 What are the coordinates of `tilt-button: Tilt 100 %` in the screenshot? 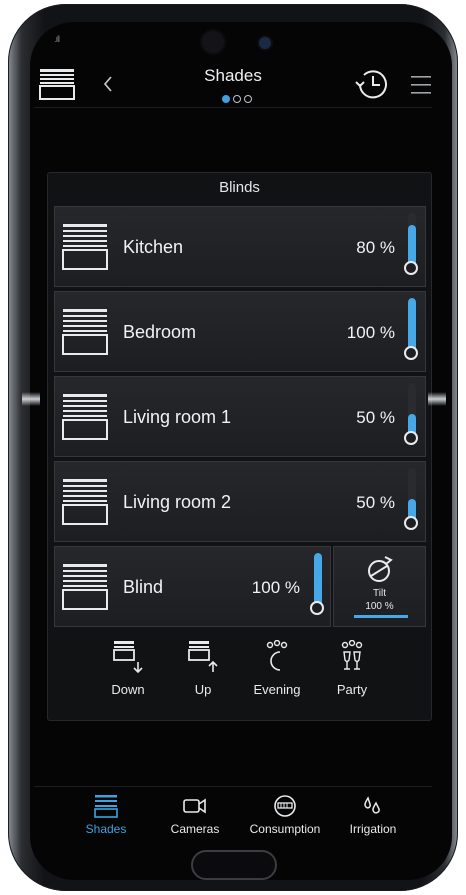 It's located at (379, 586).